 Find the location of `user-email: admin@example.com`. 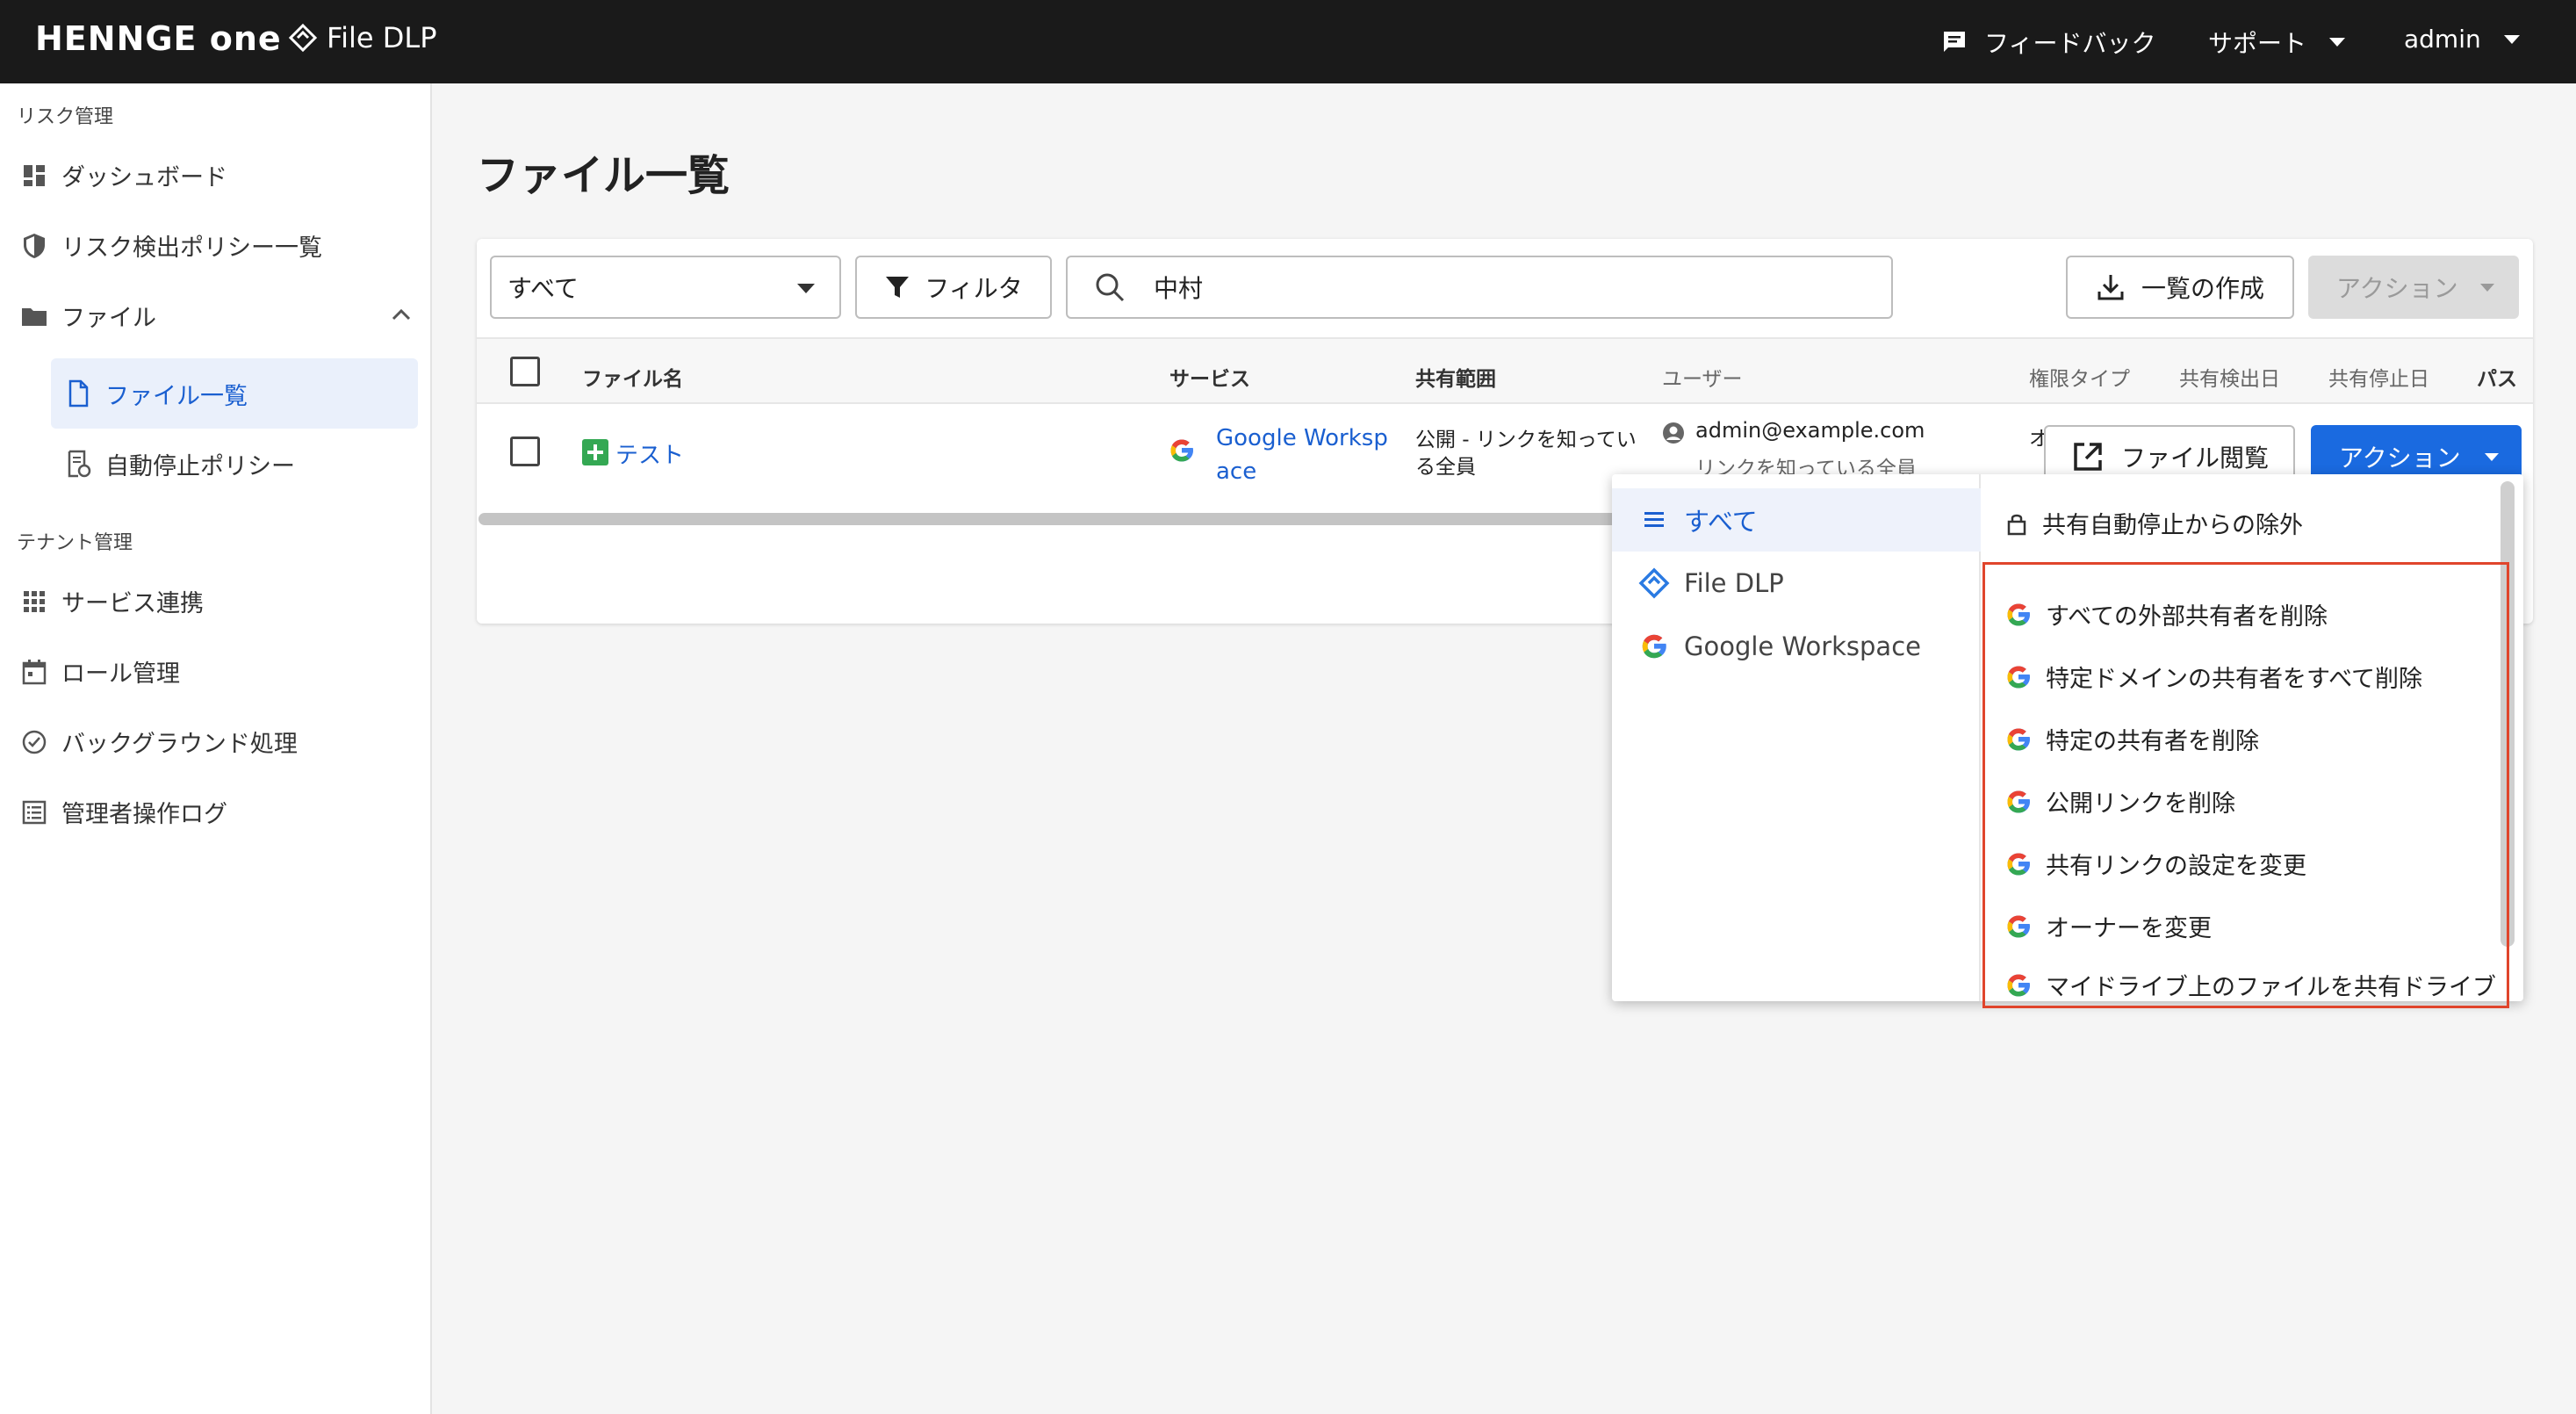

user-email: admin@example.com is located at coordinates (1810, 430).